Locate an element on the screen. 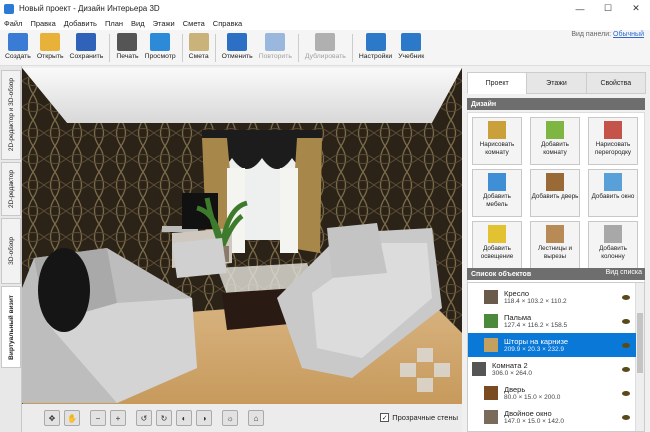 The height and width of the screenshot is (432, 650). design-button-8: Лестницы и вырезы is located at coordinates (555, 245).